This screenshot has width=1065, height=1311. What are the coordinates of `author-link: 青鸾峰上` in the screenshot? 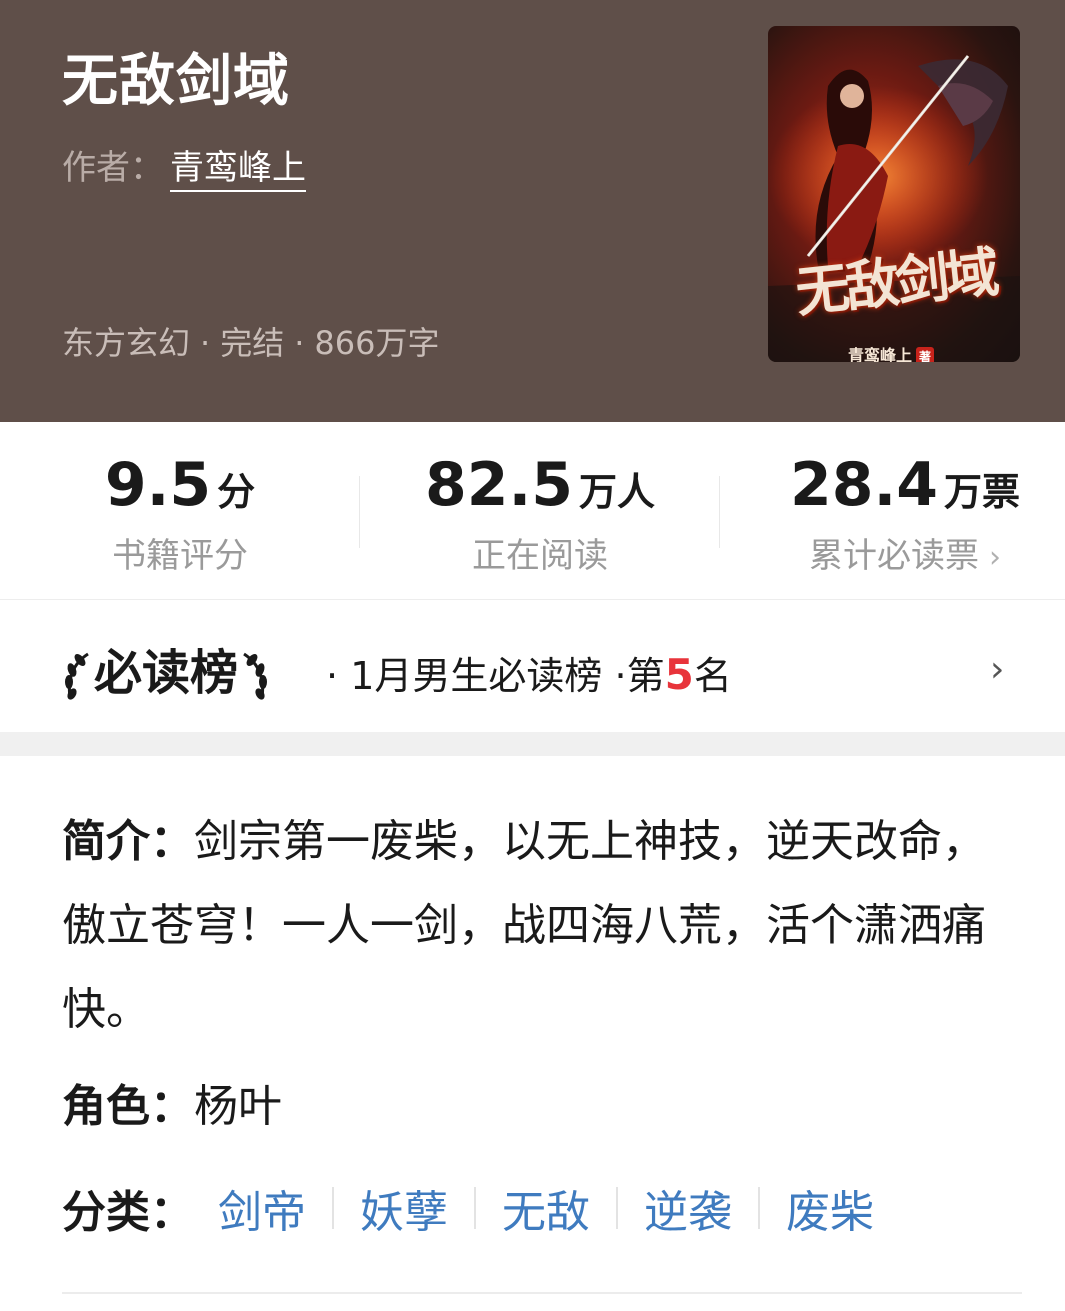 It's located at (238, 170).